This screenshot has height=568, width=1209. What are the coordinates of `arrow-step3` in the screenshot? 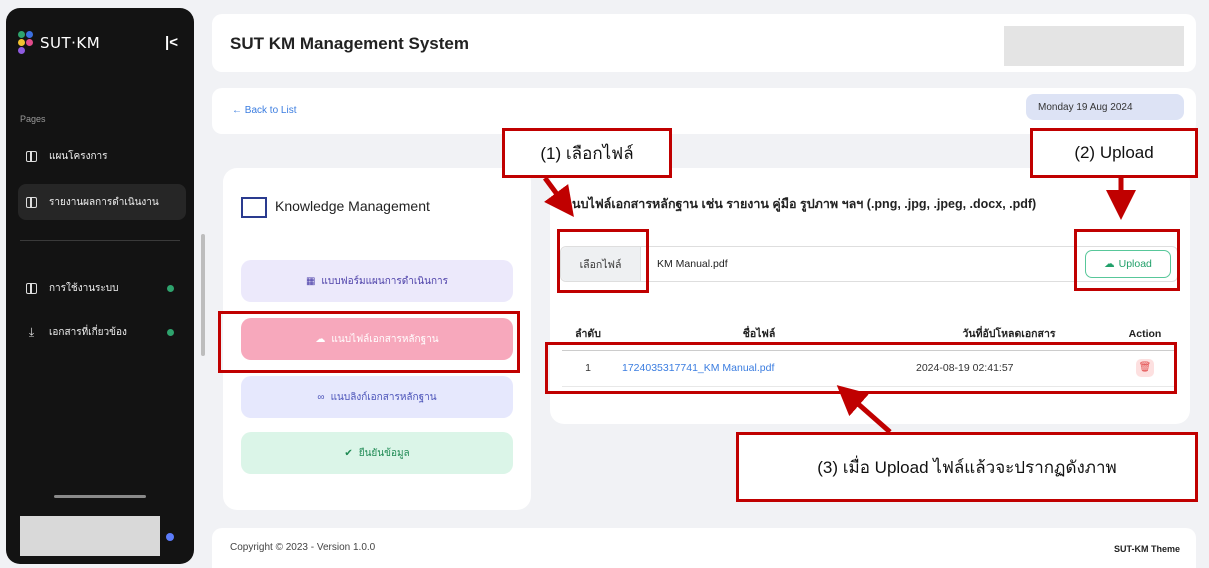 It's located at (864, 409).